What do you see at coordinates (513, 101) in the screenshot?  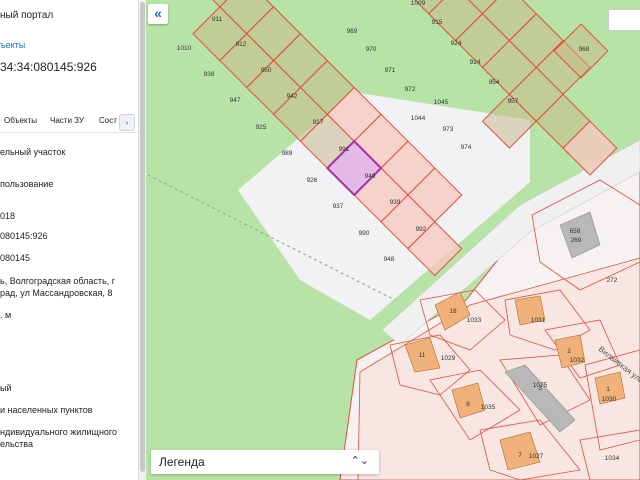 I see `parcel-label: 957` at bounding box center [513, 101].